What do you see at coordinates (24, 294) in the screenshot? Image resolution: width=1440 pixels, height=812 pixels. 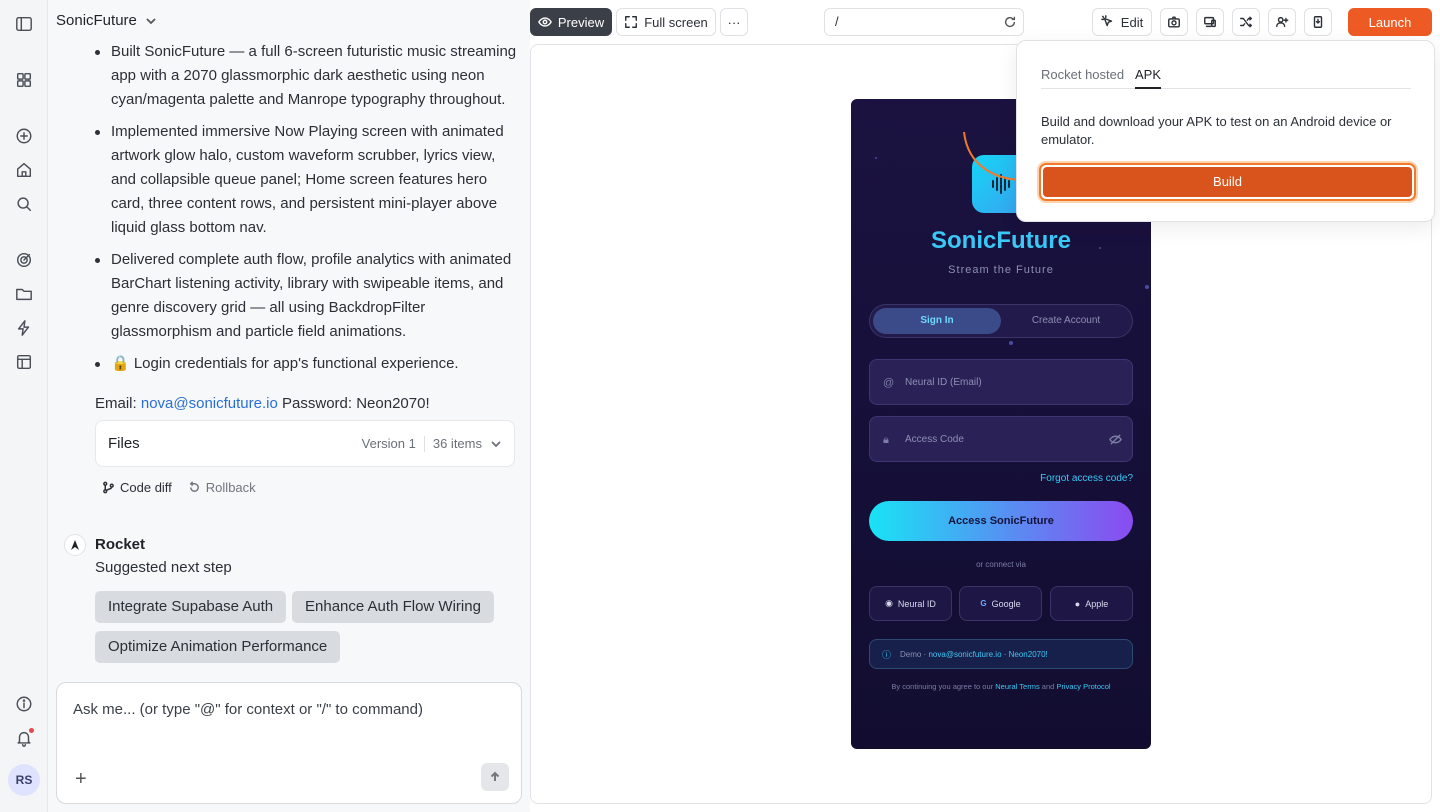 I see `folder-icon` at bounding box center [24, 294].